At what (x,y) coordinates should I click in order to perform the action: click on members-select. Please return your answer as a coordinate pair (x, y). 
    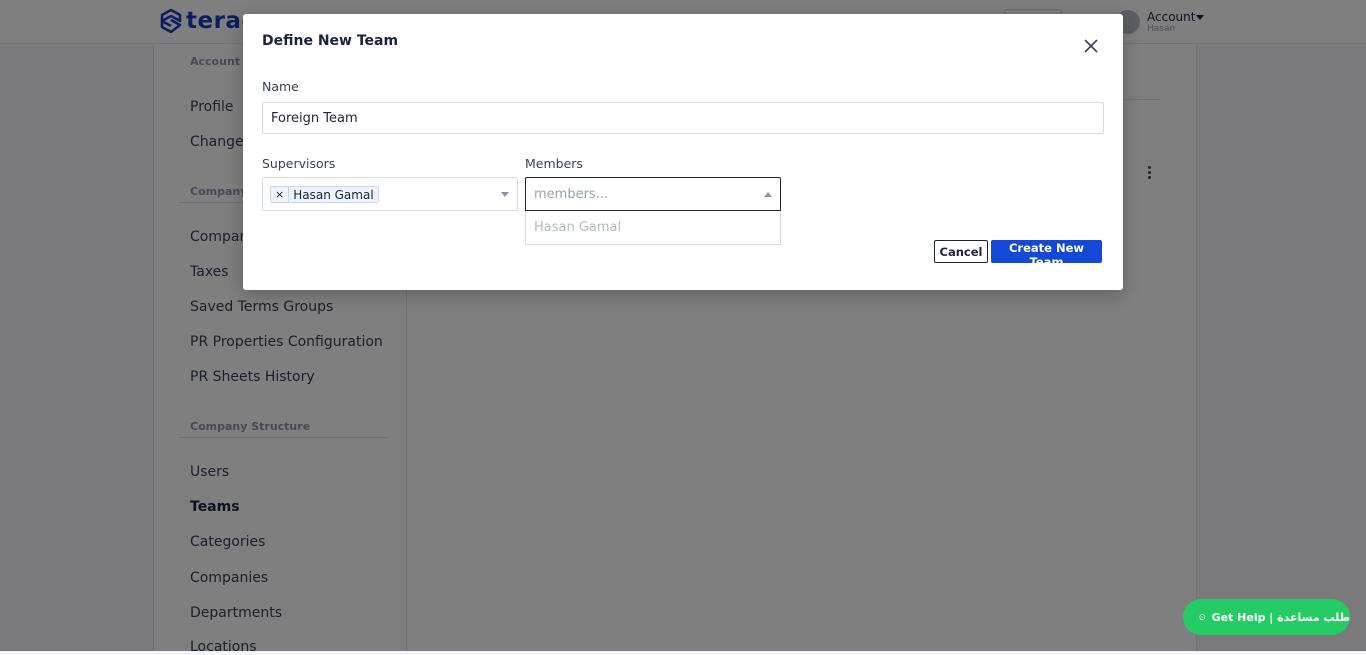
    Looking at the image, I should click on (653, 194).